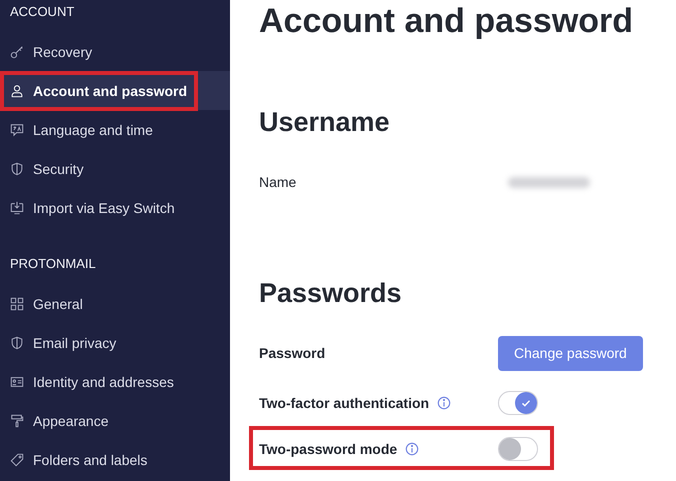  I want to click on sidebar-item: General, so click(115, 303).